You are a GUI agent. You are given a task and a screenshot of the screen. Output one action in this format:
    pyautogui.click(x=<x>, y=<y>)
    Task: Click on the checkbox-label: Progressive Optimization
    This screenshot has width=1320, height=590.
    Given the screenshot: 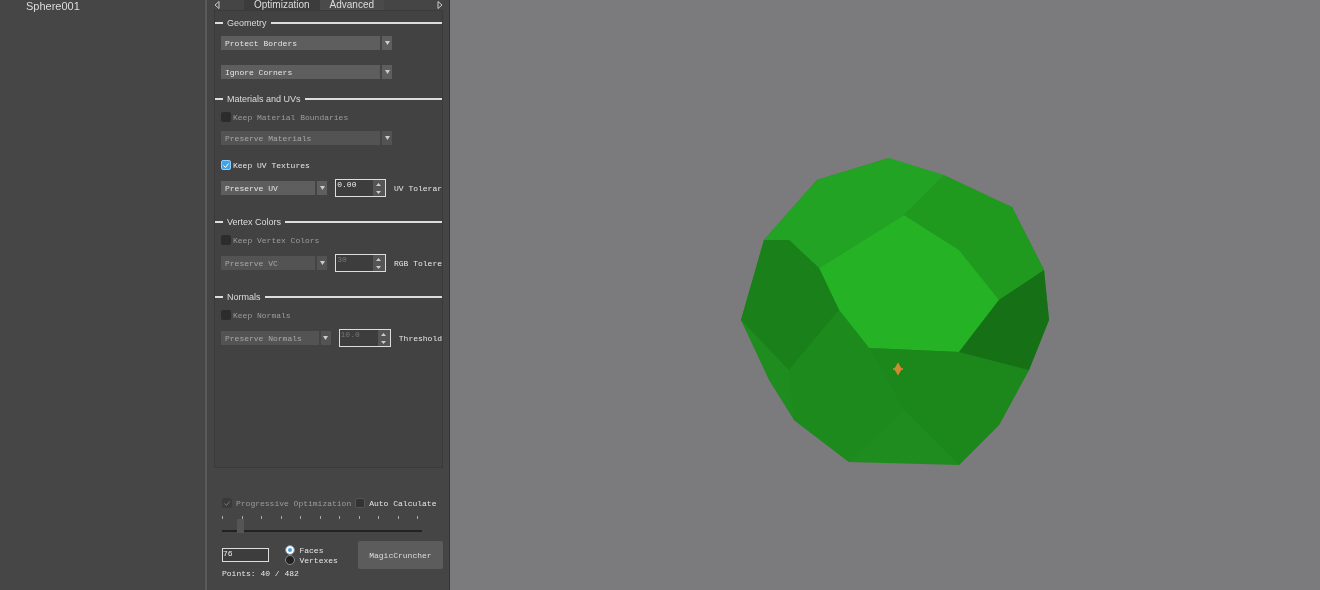 What is the action you would take?
    pyautogui.click(x=294, y=503)
    